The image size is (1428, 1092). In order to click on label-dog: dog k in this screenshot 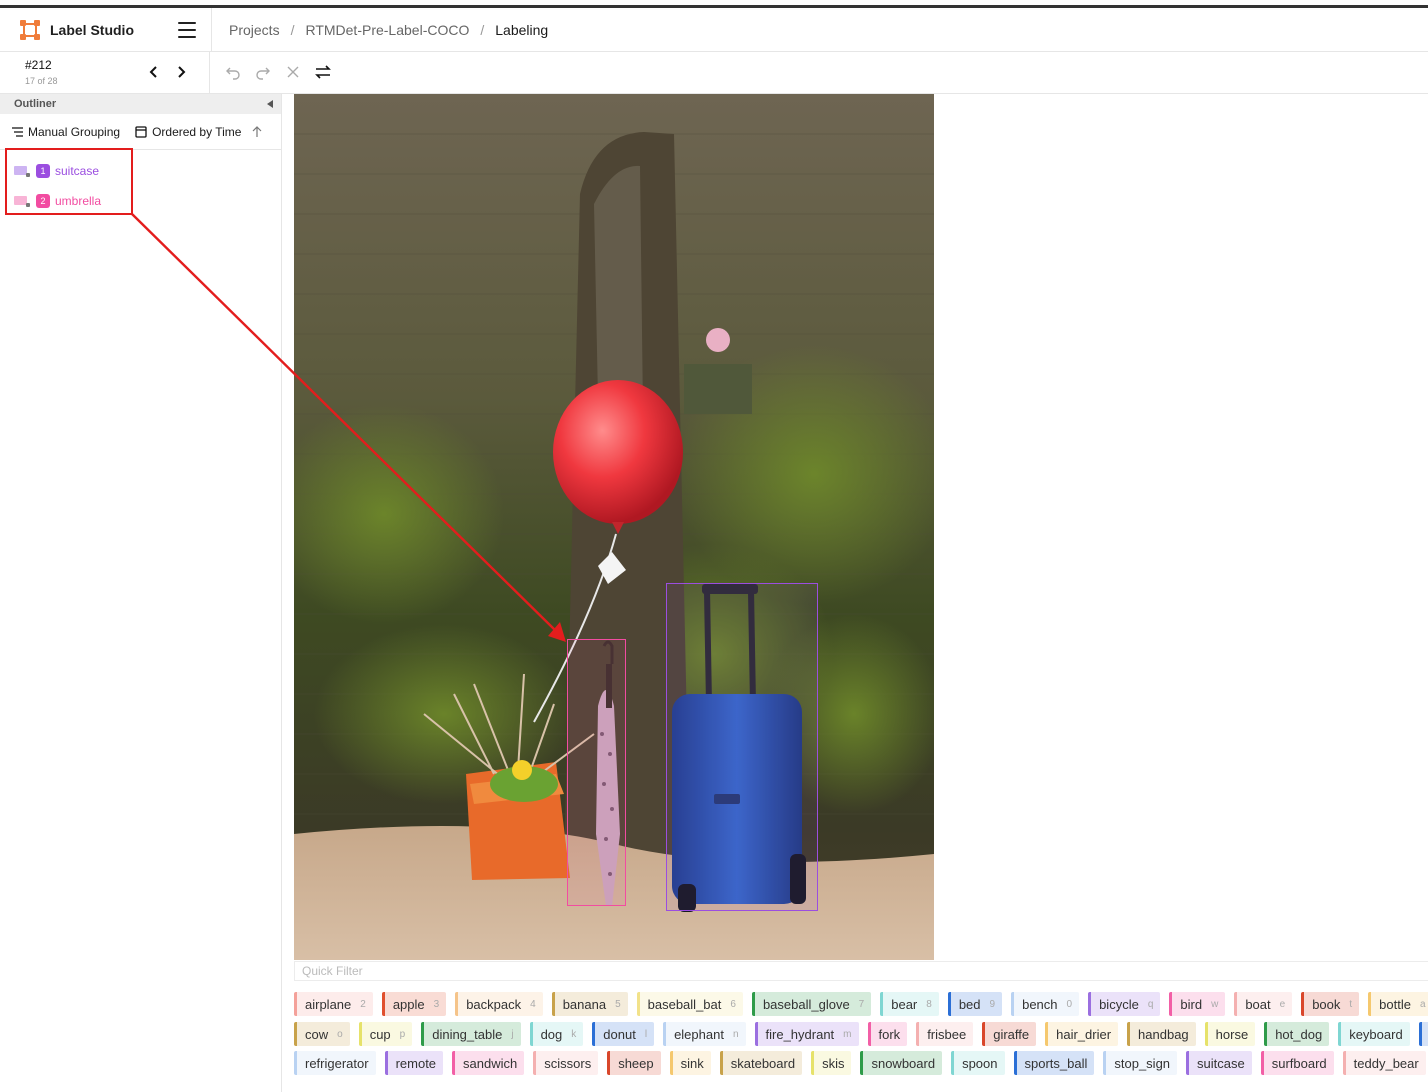, I will do `click(556, 1034)`.